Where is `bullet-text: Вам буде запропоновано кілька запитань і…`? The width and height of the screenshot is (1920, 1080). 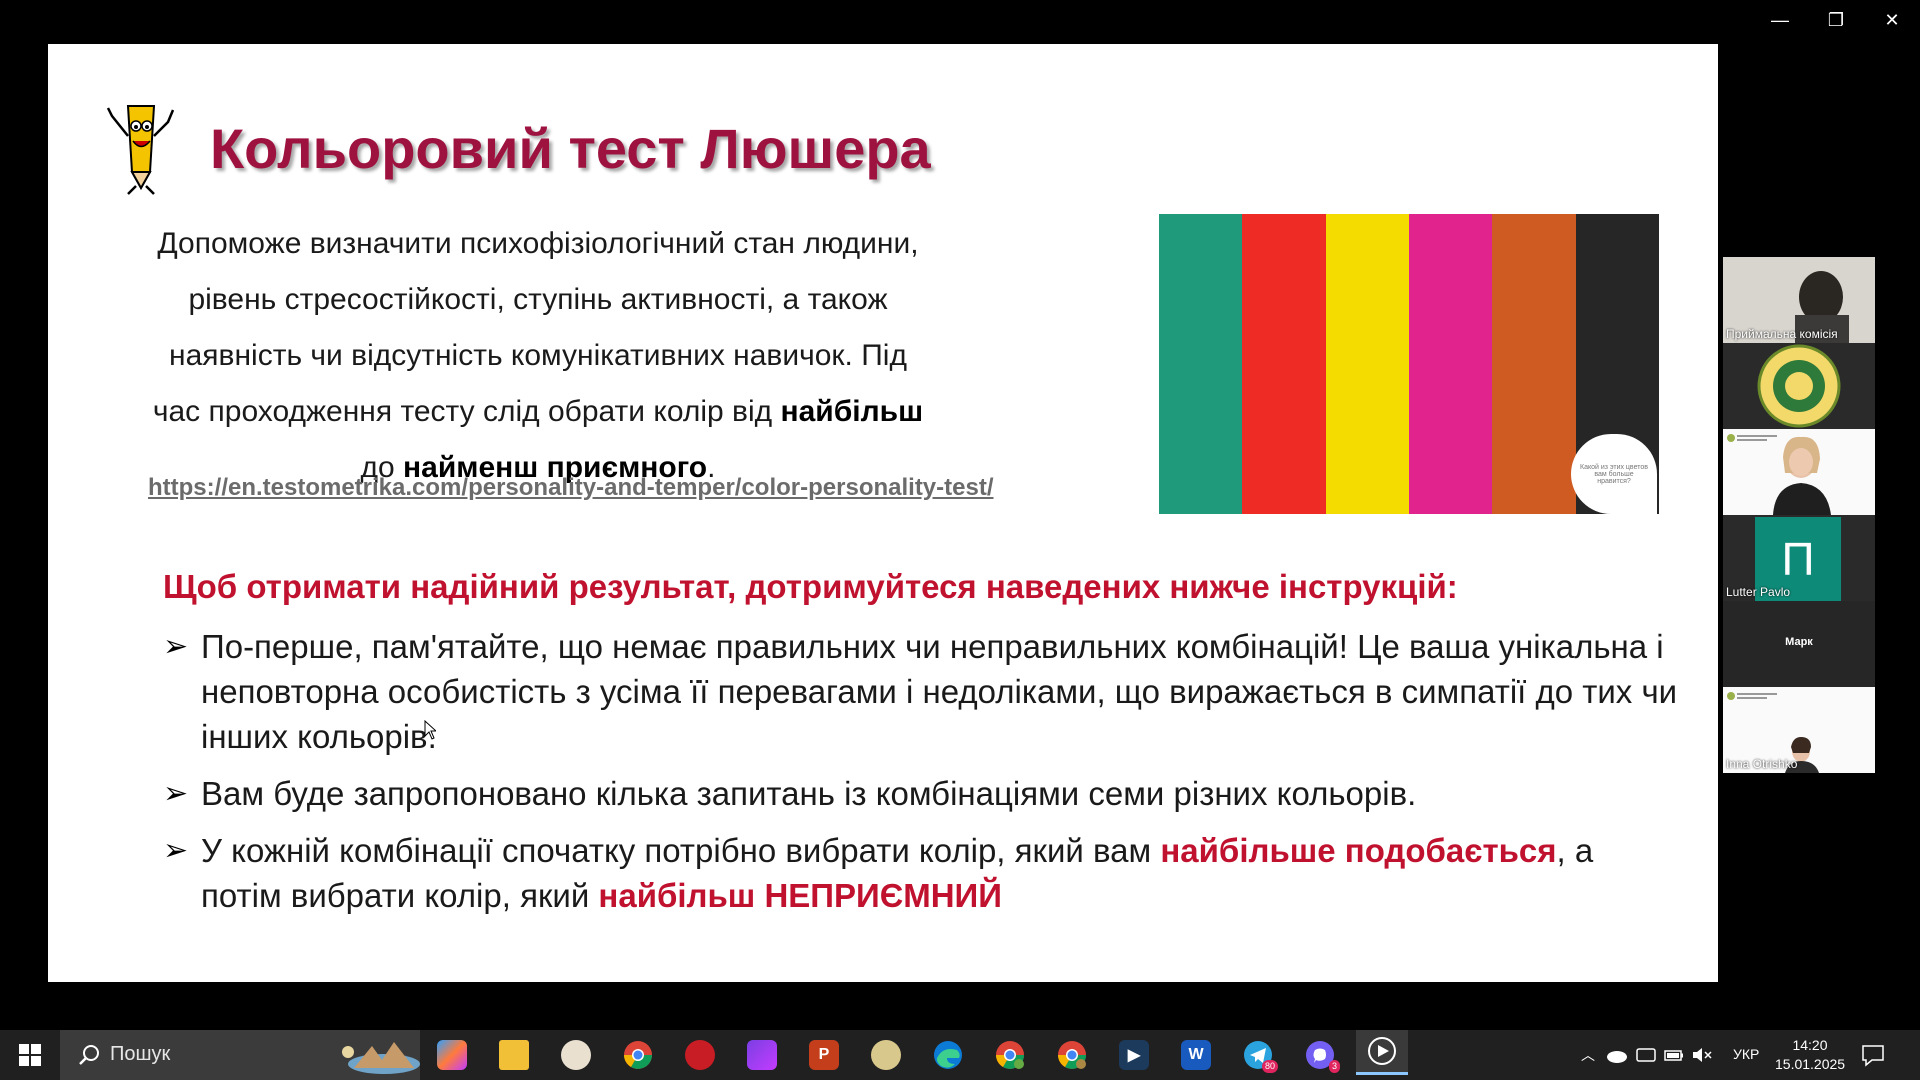 bullet-text: Вам буде запропоновано кілька запитань і… is located at coordinates (809, 793).